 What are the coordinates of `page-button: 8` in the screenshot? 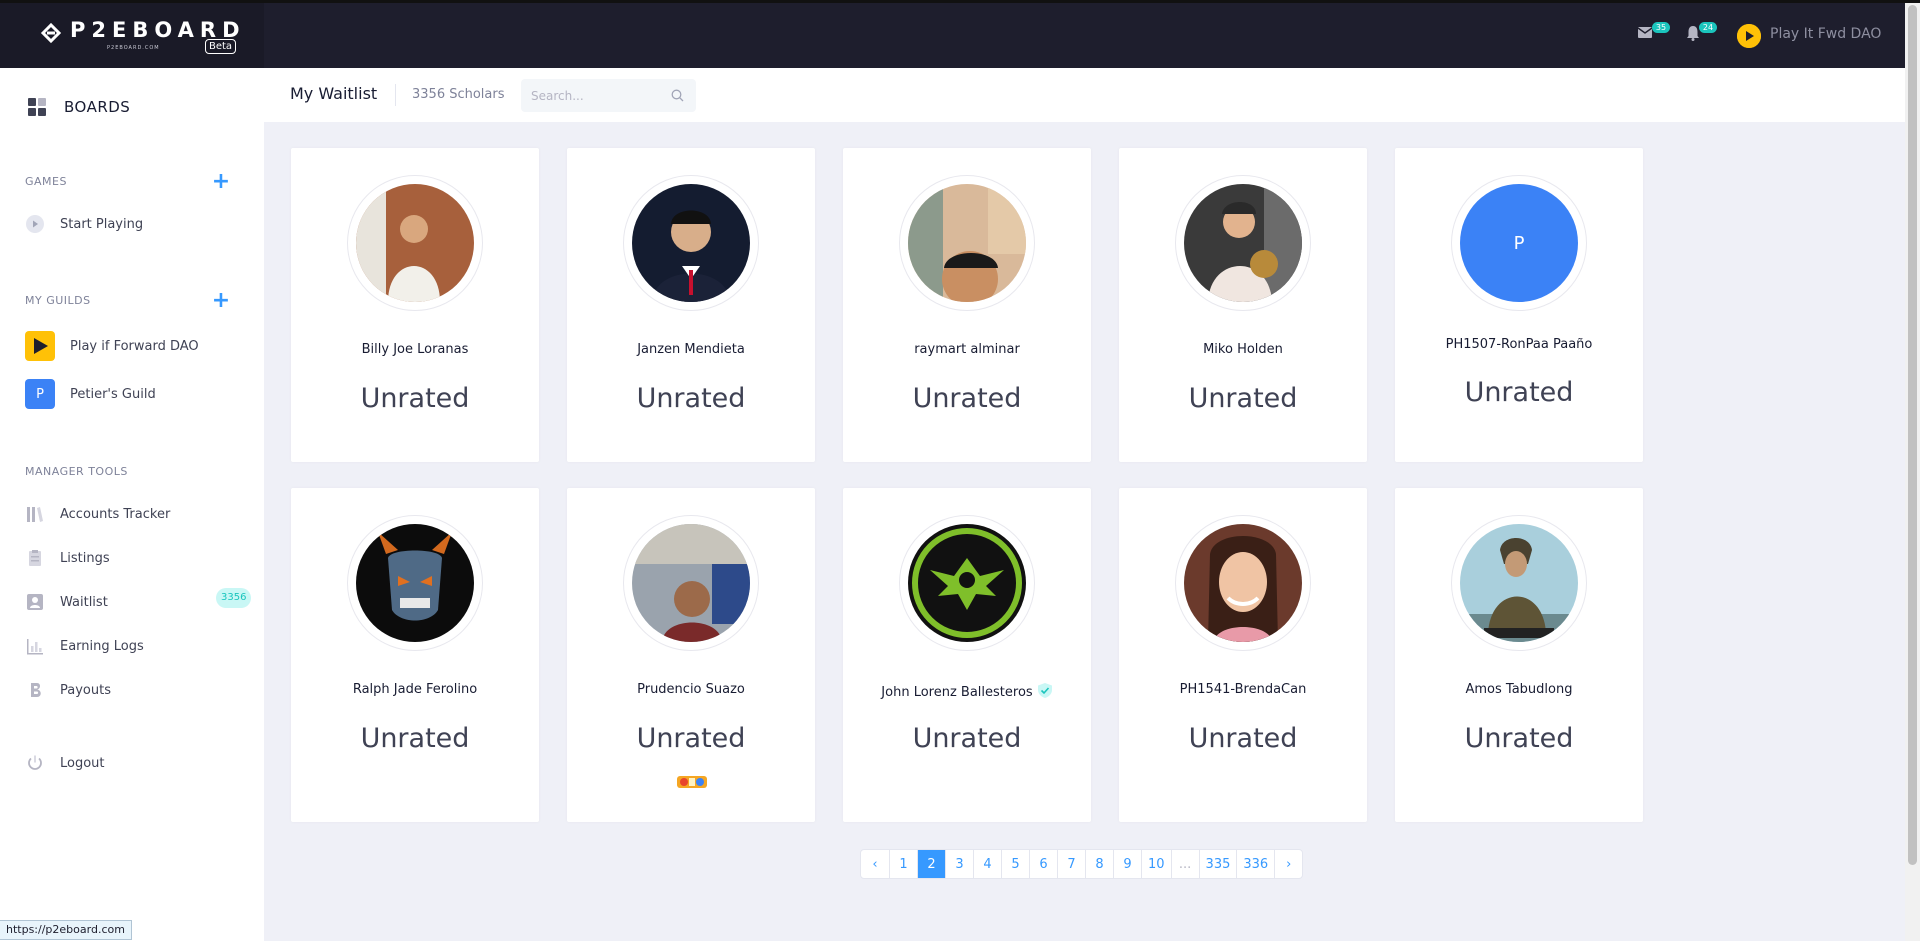 It's located at (1099, 864).